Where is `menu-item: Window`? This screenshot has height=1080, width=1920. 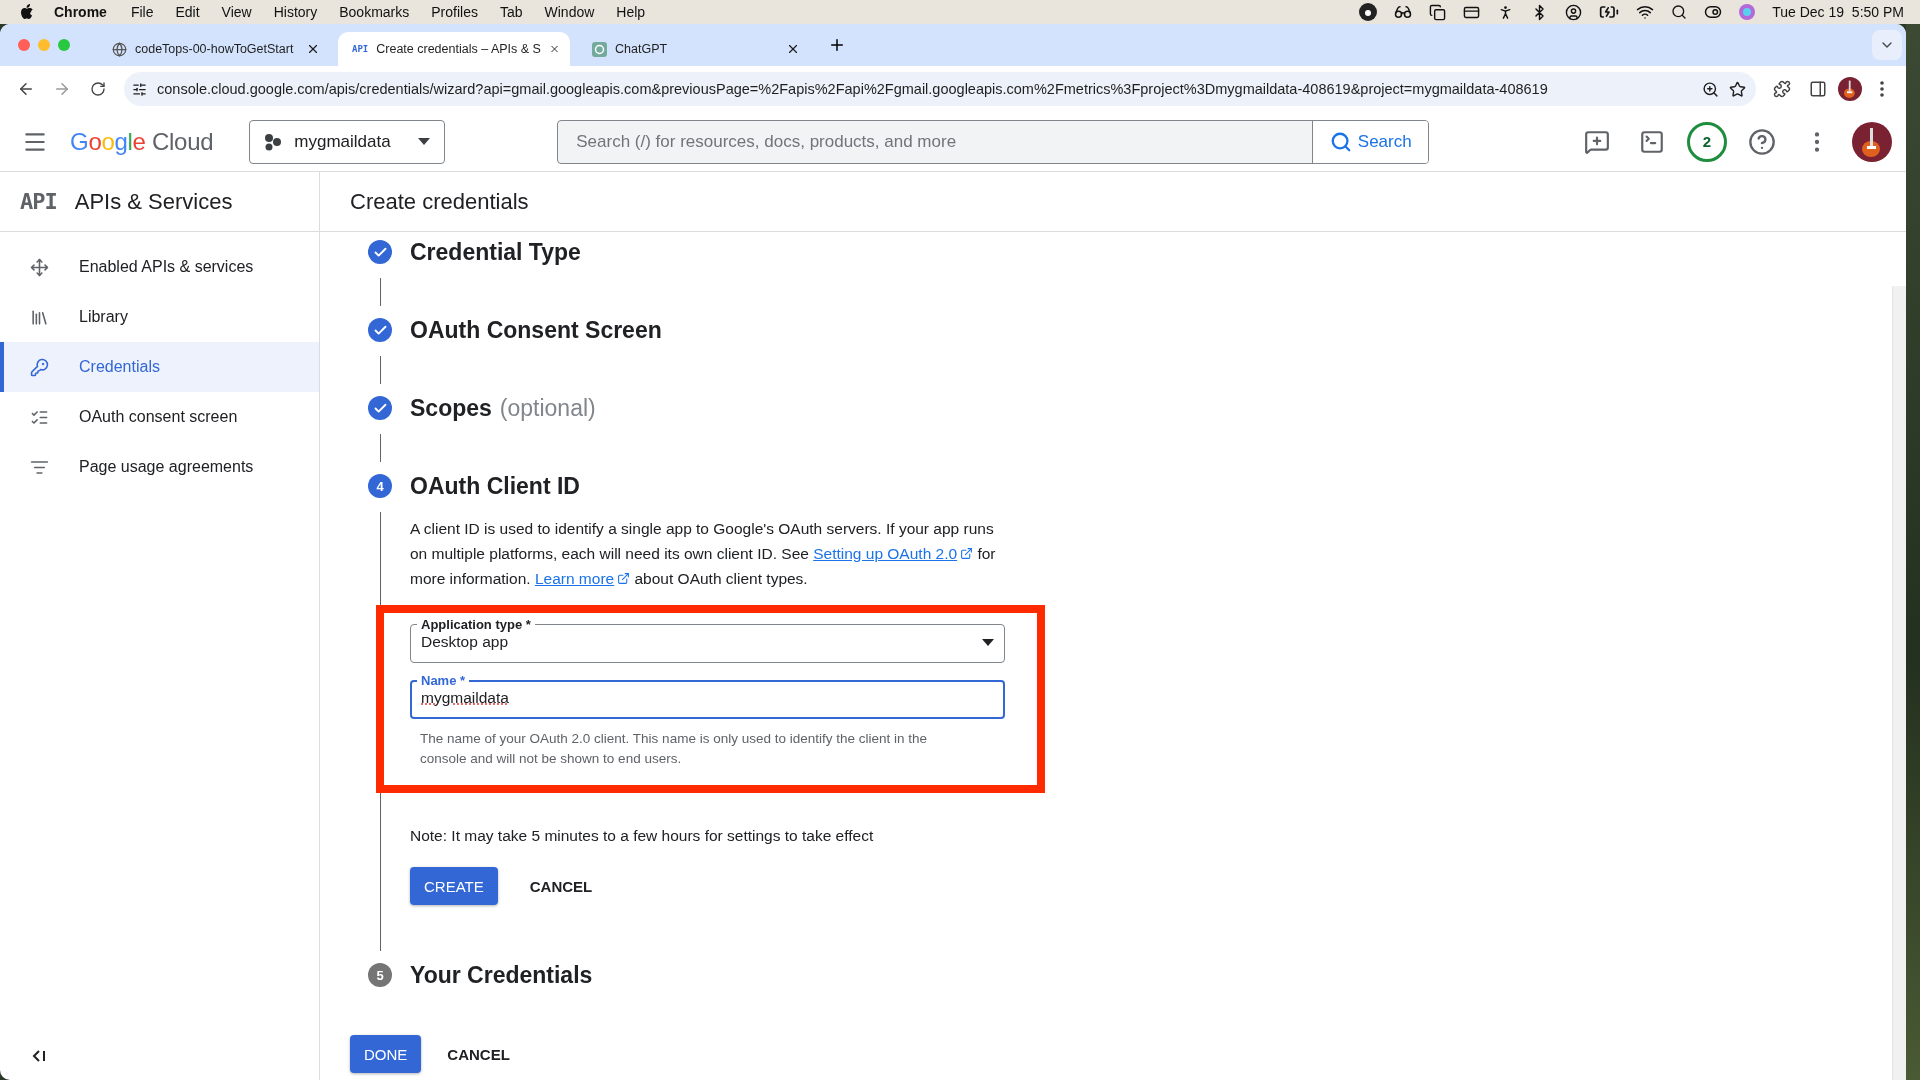 menu-item: Window is located at coordinates (569, 12).